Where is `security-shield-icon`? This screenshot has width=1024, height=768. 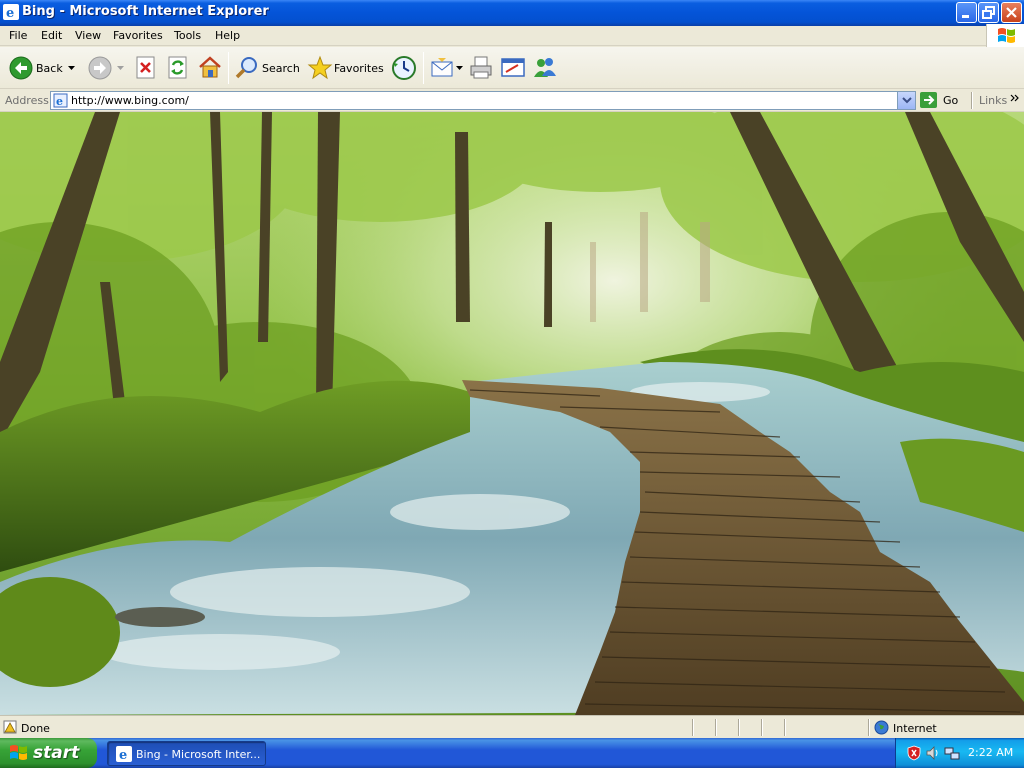
security-shield-icon is located at coordinates (914, 753).